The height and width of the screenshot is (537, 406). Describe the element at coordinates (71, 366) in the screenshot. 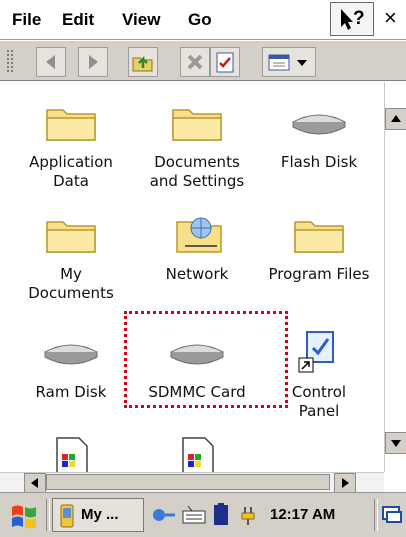

I see `item-ram-disk: Ram Disk` at that location.